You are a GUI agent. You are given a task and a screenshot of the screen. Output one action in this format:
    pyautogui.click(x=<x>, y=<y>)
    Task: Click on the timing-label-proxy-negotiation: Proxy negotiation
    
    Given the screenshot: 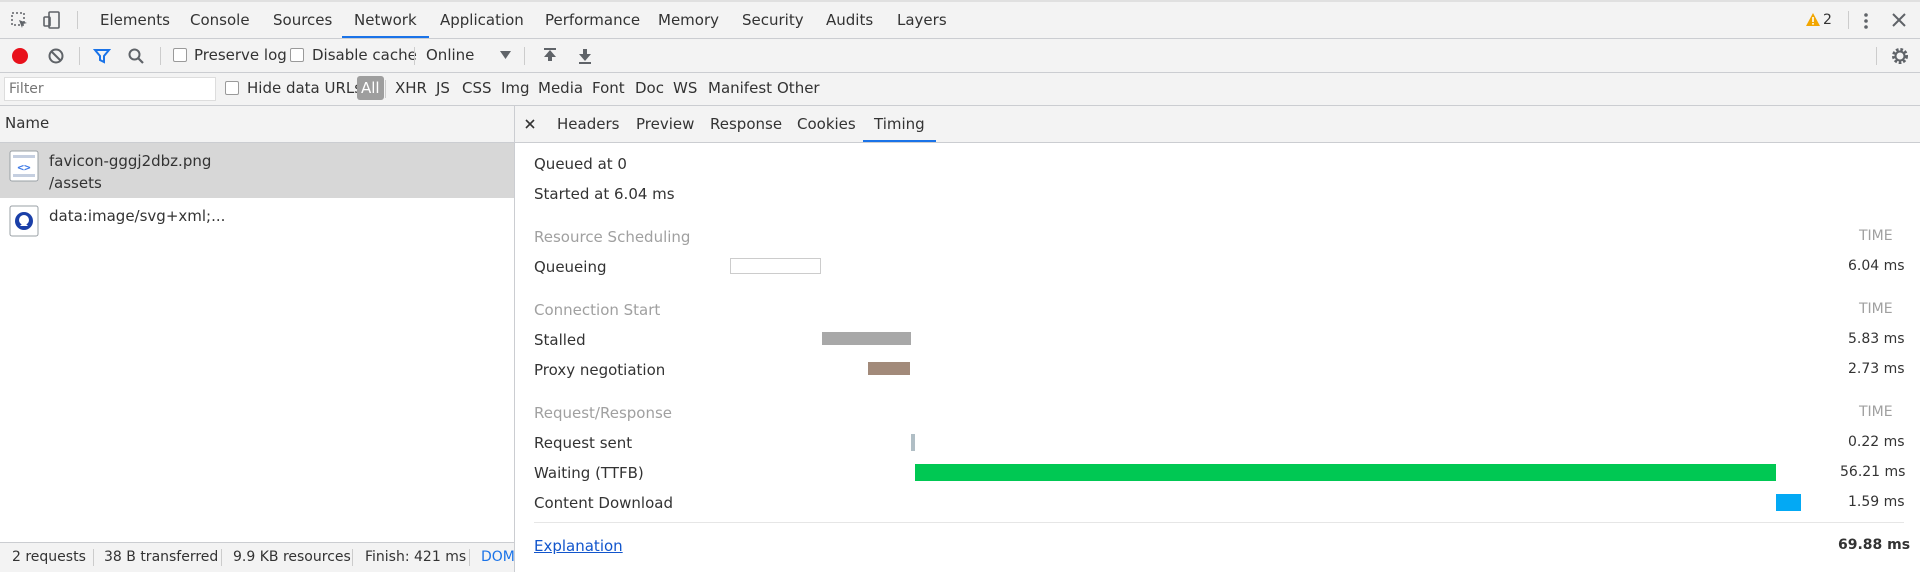 What is the action you would take?
    pyautogui.click(x=600, y=370)
    